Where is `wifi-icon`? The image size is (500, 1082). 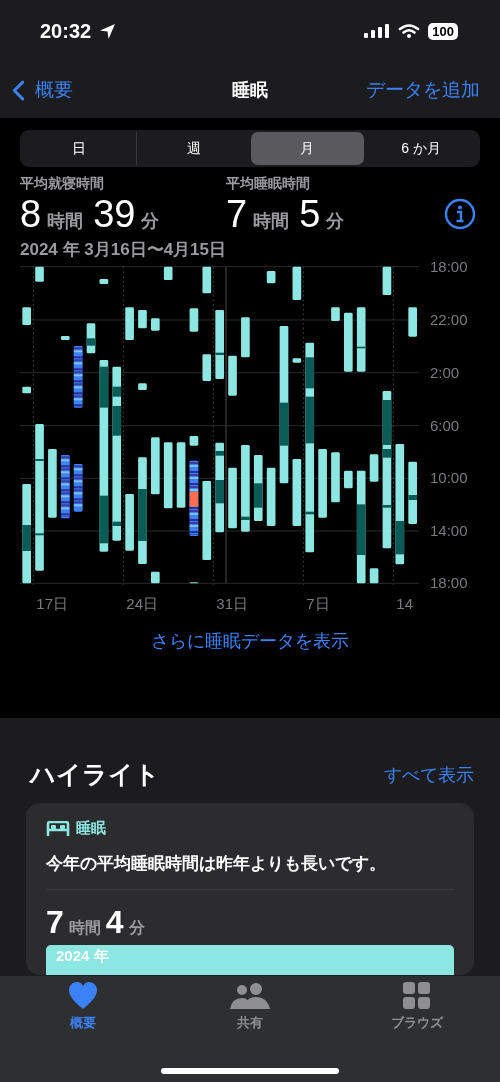 wifi-icon is located at coordinates (409, 31).